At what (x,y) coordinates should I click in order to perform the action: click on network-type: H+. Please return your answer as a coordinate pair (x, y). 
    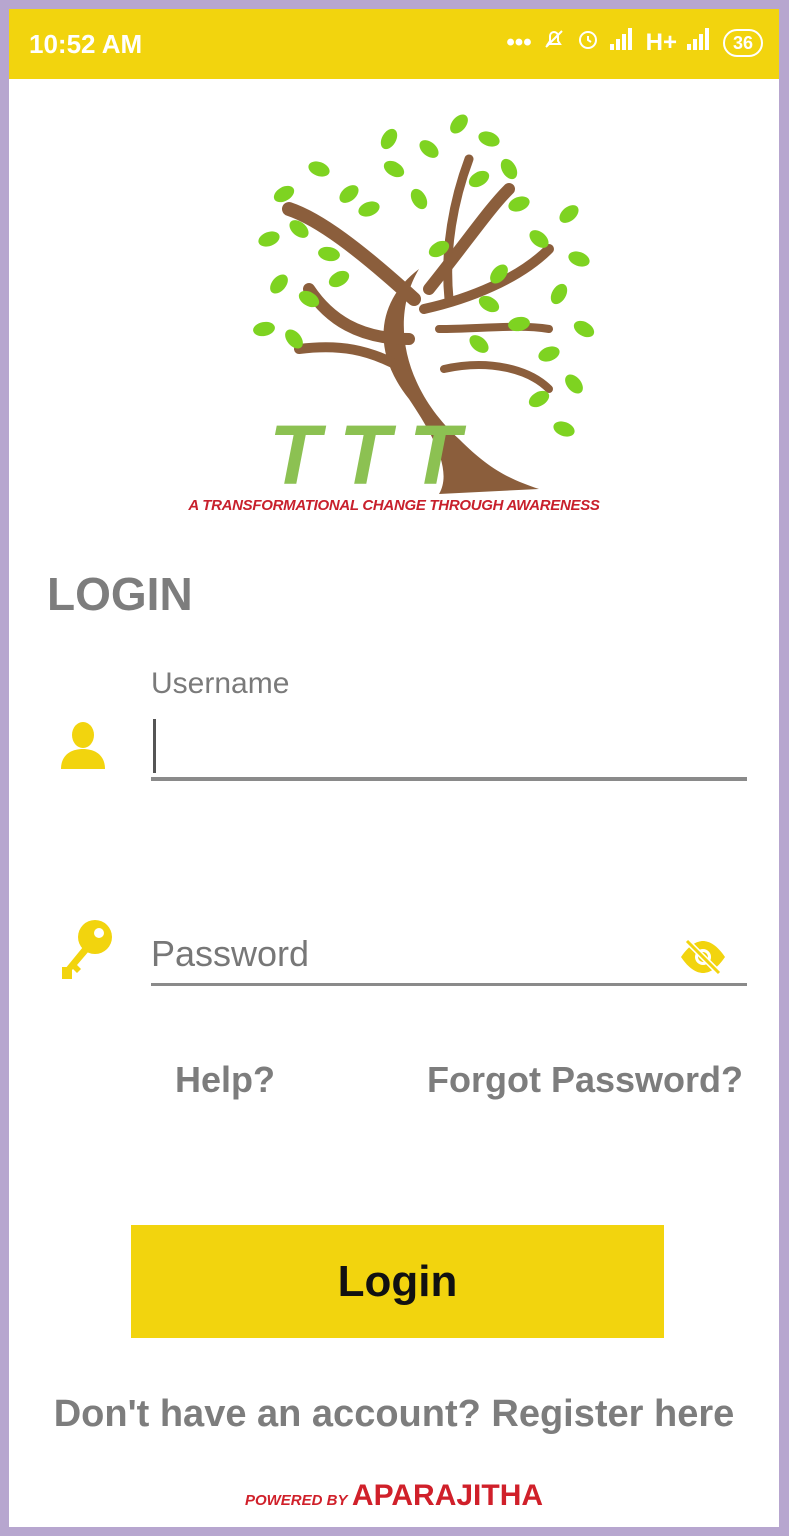
    Looking at the image, I should click on (661, 42).